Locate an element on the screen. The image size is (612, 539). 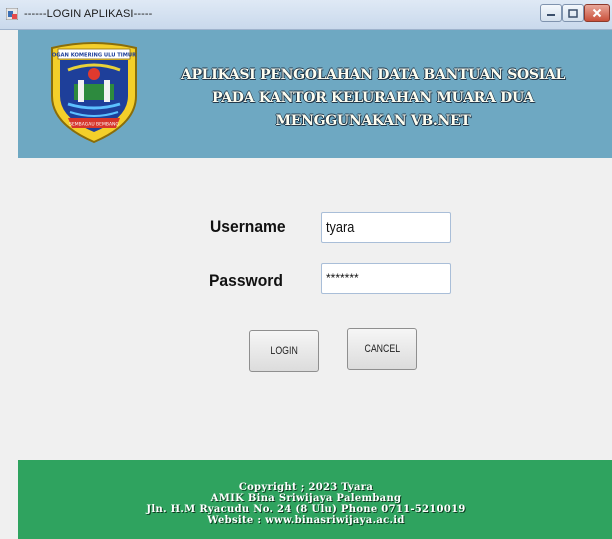
footer-institution: AMIK Bina Sriwijaya Palembang is located at coordinates (306, 498).